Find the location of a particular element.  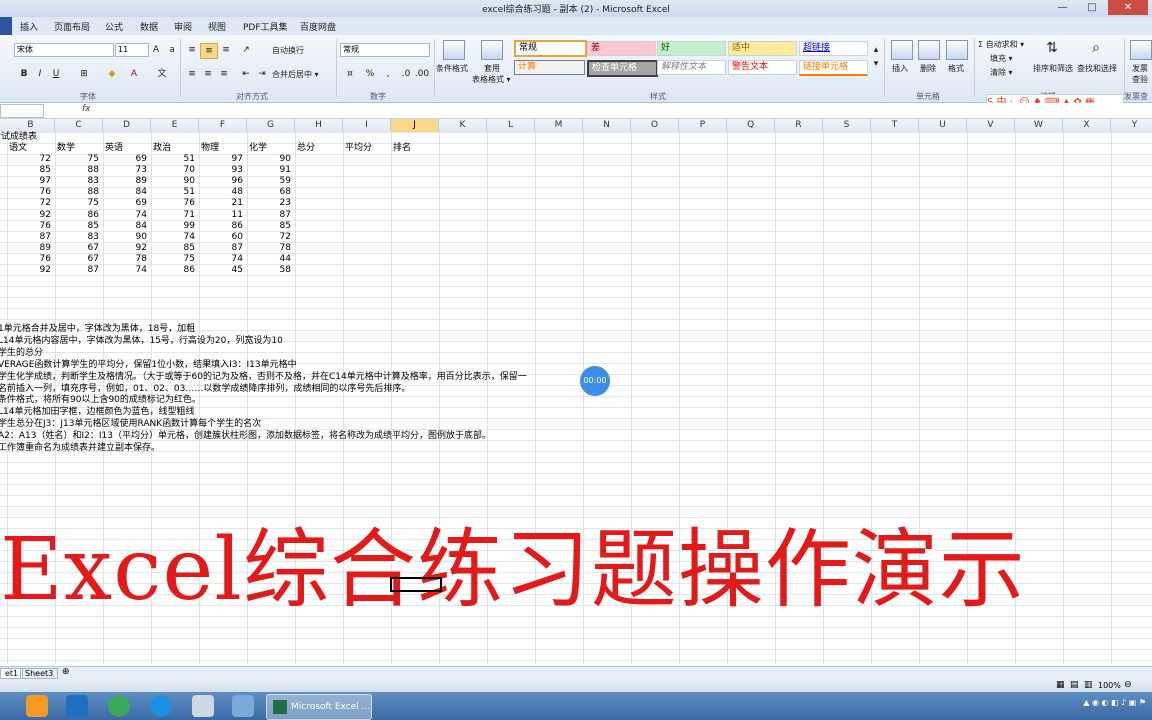

column-header-l: L is located at coordinates (511, 125).